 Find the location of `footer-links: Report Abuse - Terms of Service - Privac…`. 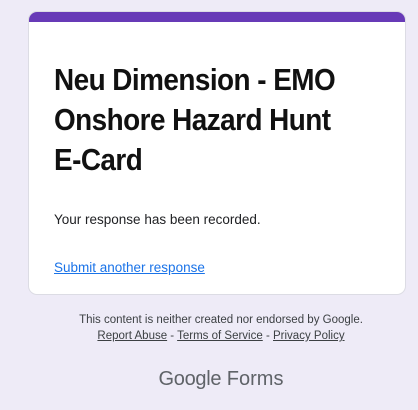

footer-links: Report Abuse - Terms of Service - Privac… is located at coordinates (209, 336).